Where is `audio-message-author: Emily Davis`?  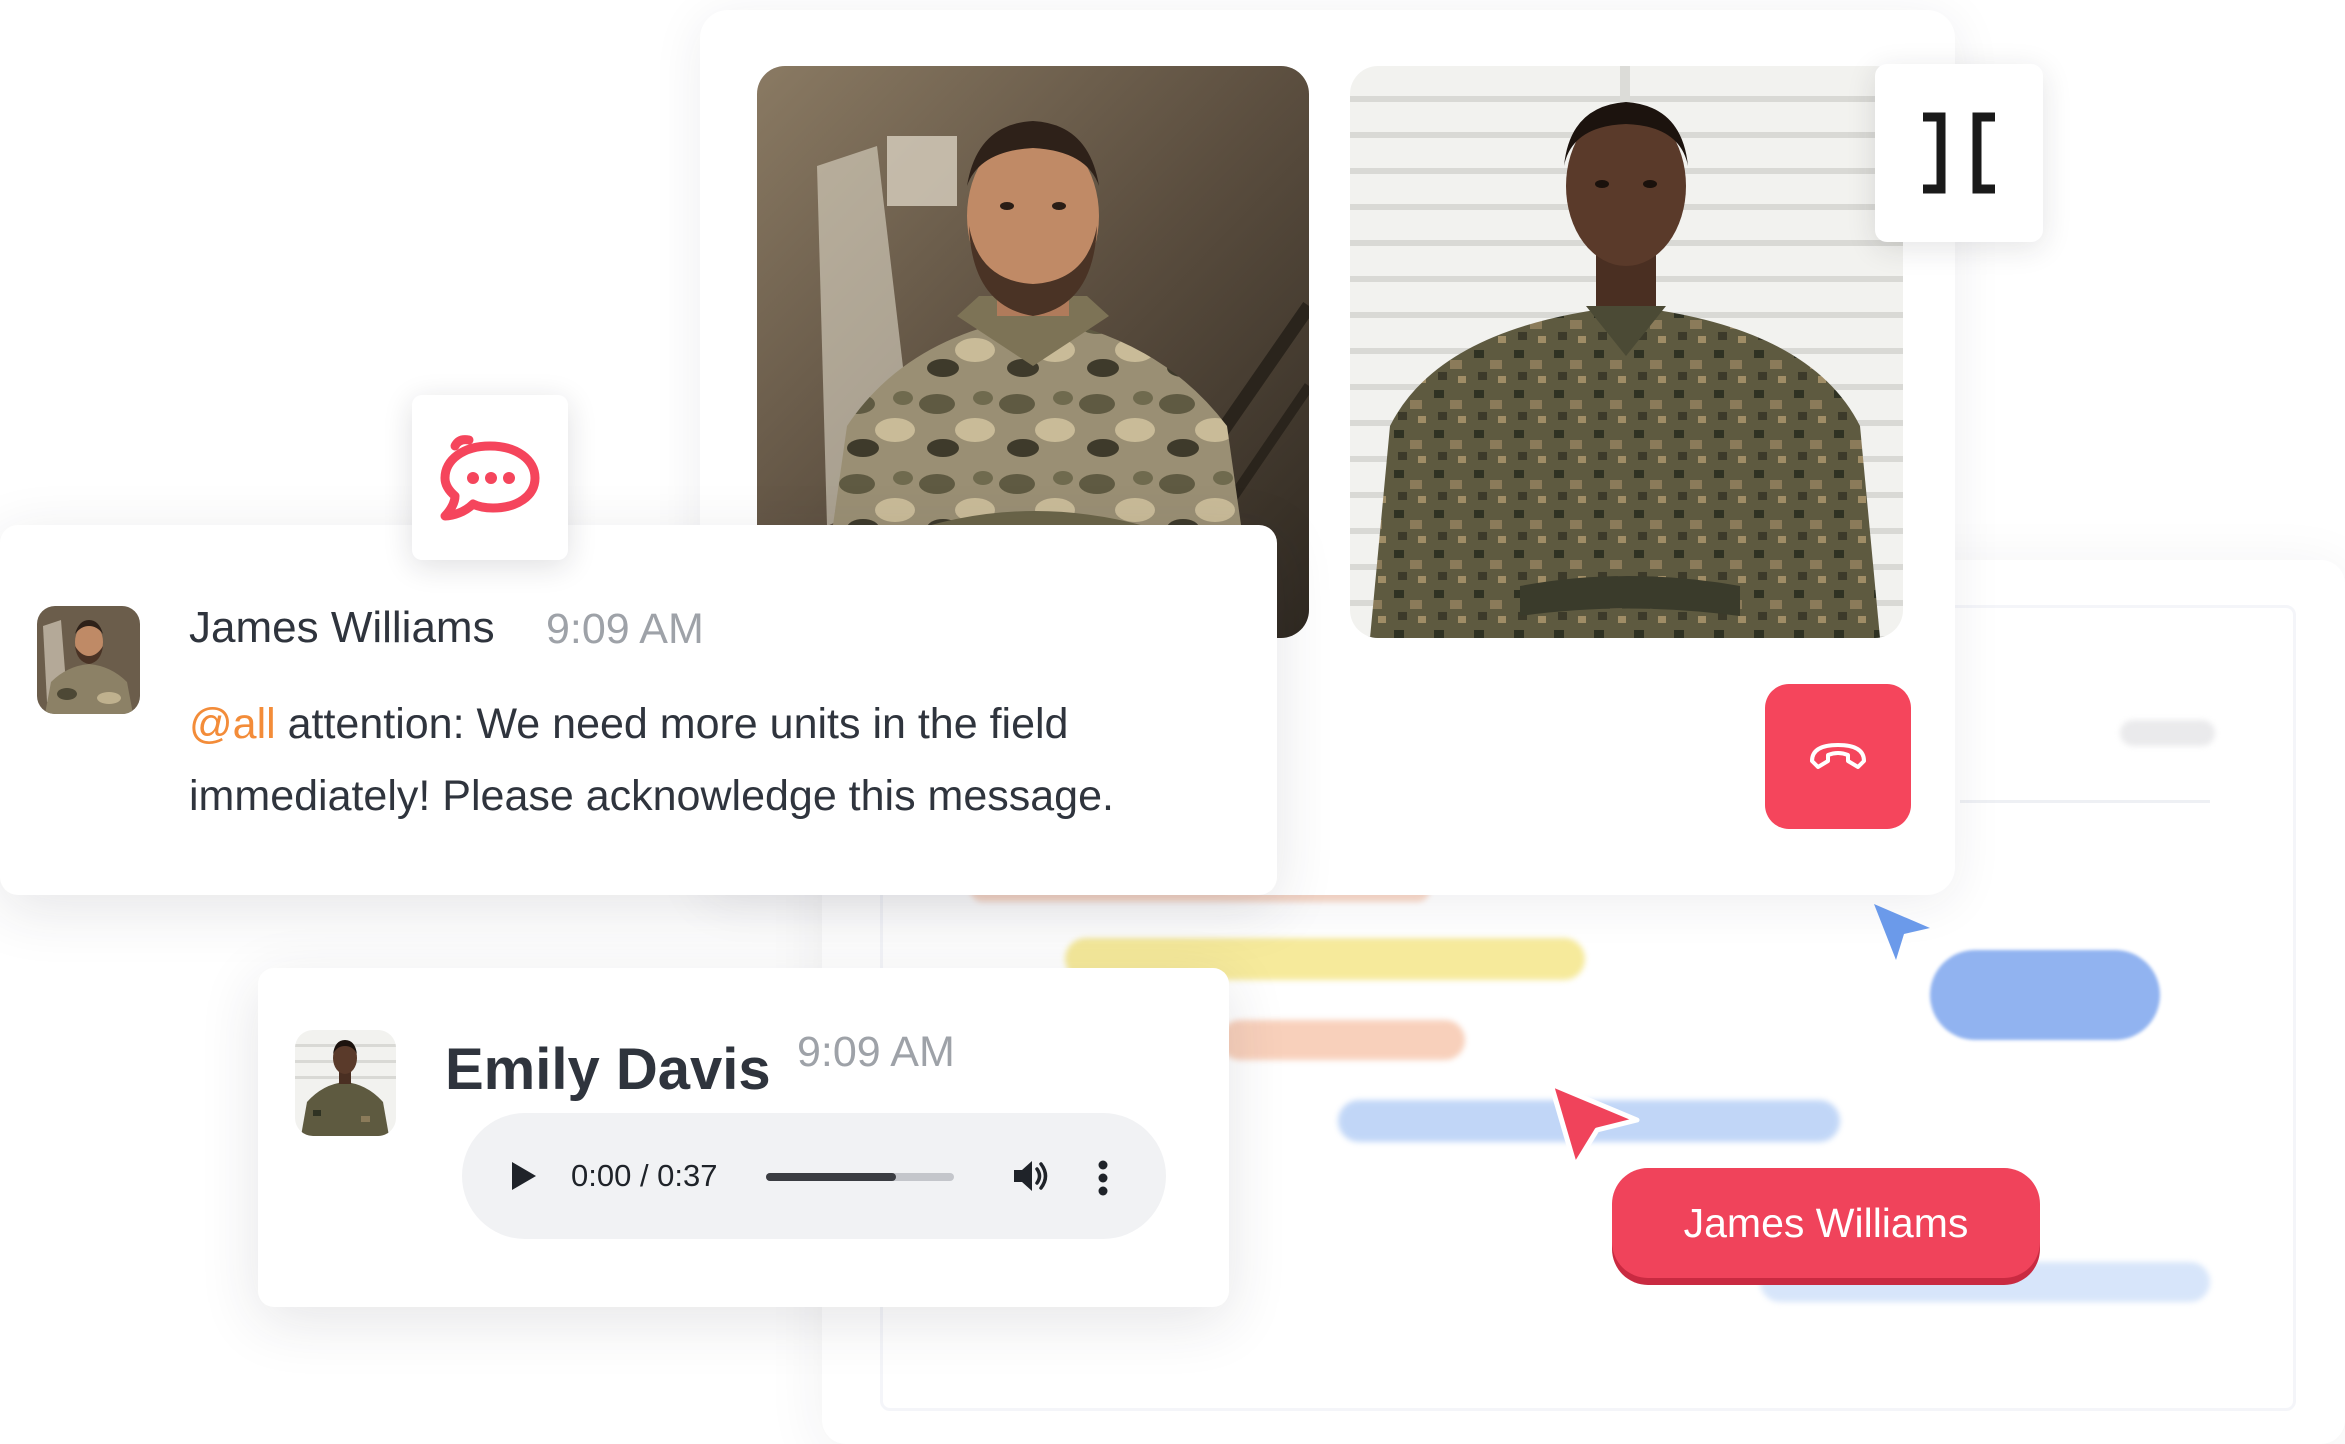 audio-message-author: Emily Davis is located at coordinates (608, 1069).